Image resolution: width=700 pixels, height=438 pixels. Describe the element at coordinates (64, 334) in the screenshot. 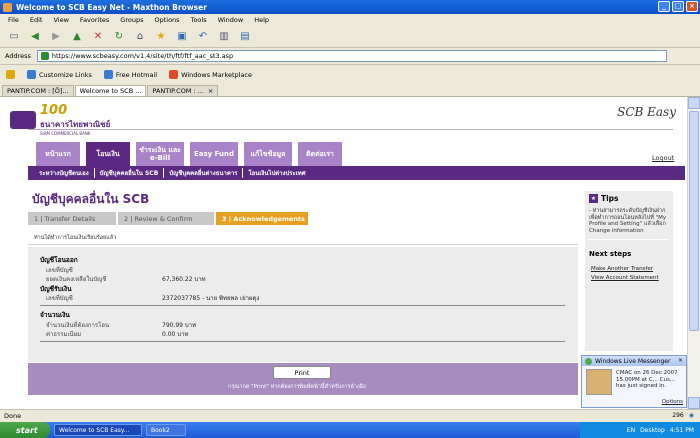

I see `fee-label: ค่าธรรมเนียม` at that location.